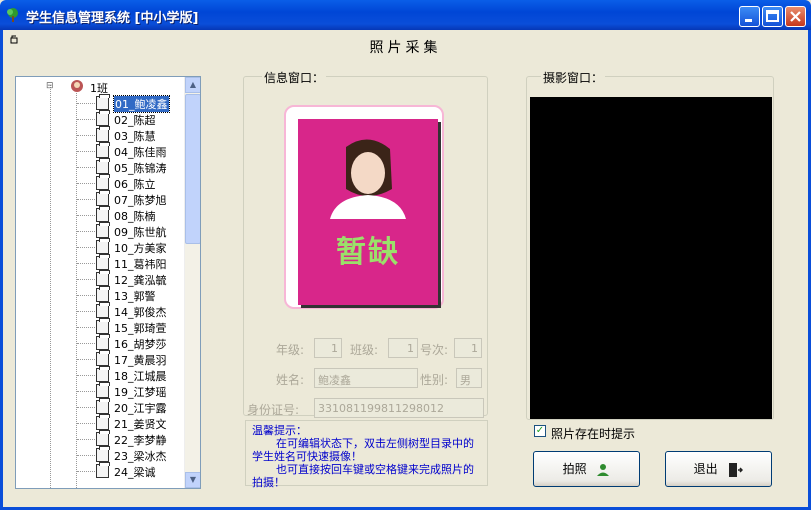  What do you see at coordinates (603, 469) in the screenshot?
I see `person-icon` at bounding box center [603, 469].